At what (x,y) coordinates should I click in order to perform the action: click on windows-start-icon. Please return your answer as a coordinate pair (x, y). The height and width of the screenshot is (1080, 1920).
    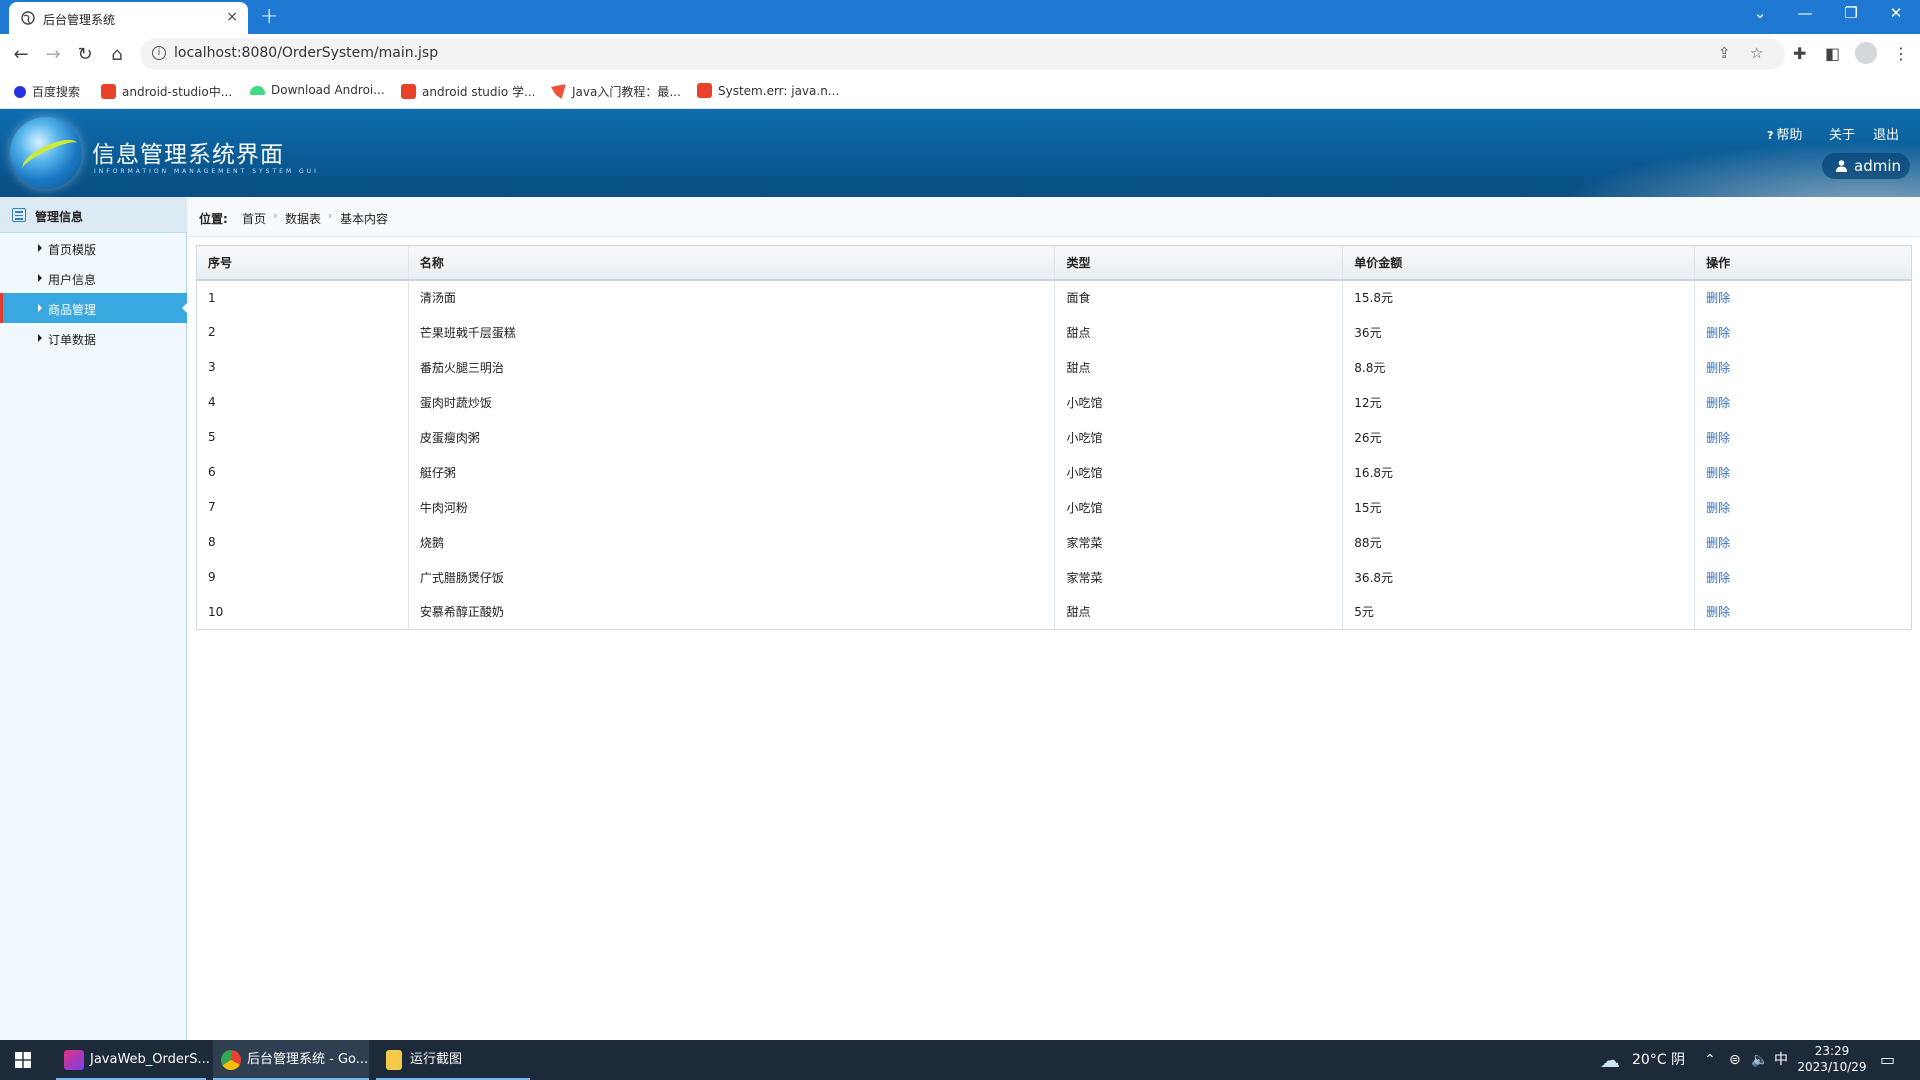
    Looking at the image, I should click on (23, 1060).